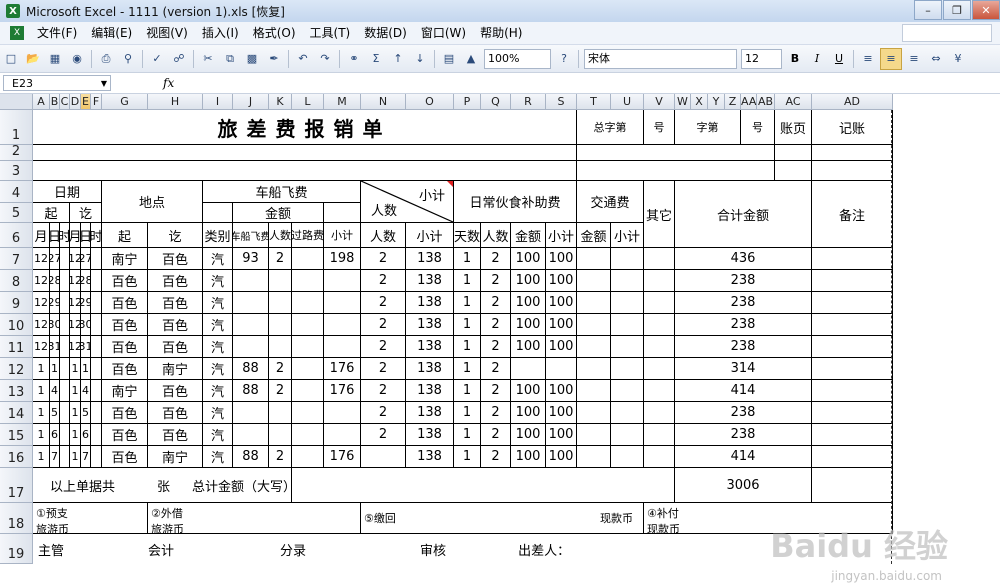 The image size is (1000, 585). What do you see at coordinates (430, 303) in the screenshot?
I see `data-cell: 138` at bounding box center [430, 303].